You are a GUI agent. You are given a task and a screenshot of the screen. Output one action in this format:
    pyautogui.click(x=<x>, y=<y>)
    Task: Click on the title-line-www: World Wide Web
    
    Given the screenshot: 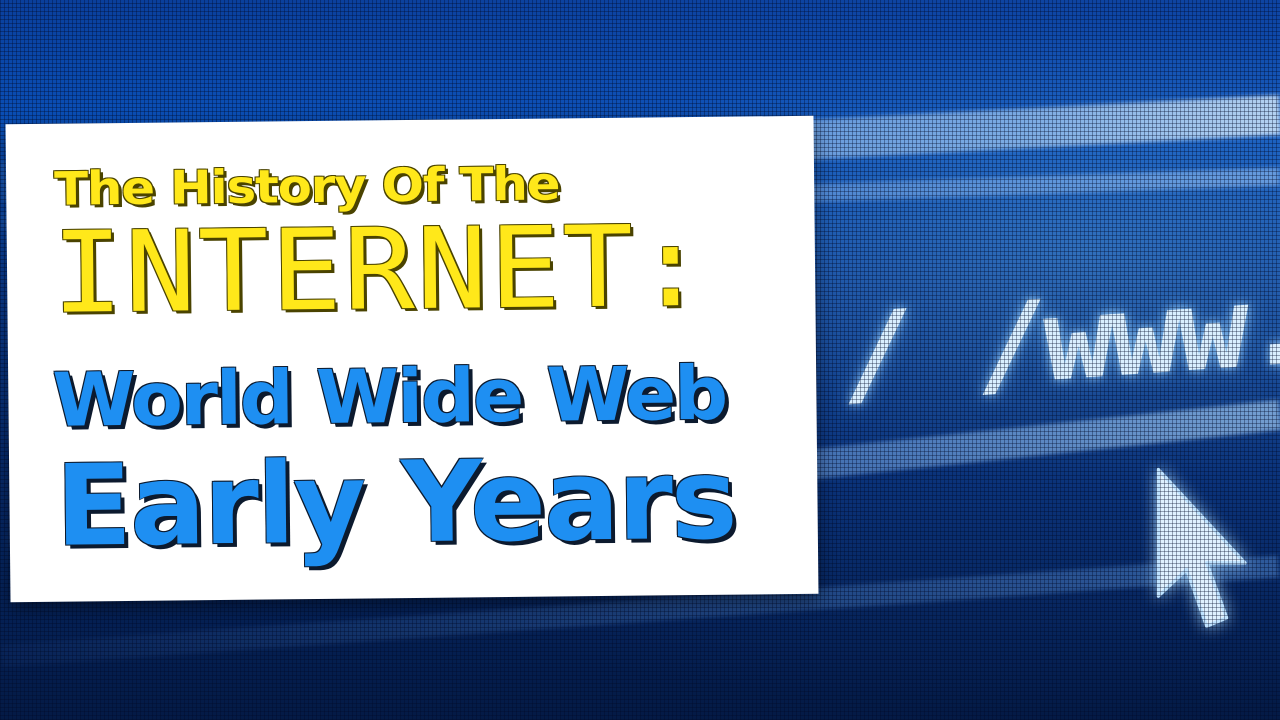 What is the action you would take?
    pyautogui.click(x=389, y=397)
    